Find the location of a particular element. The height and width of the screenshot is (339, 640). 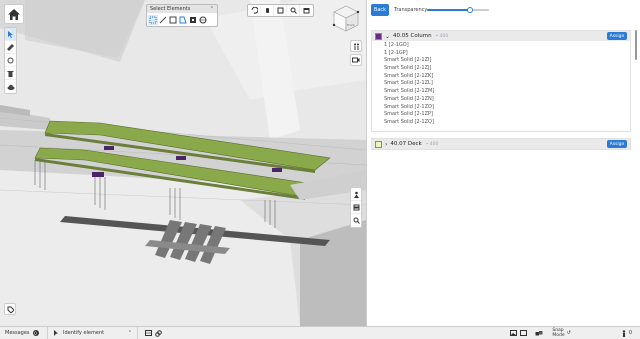

messages-label: Messages is located at coordinates (17, 333).